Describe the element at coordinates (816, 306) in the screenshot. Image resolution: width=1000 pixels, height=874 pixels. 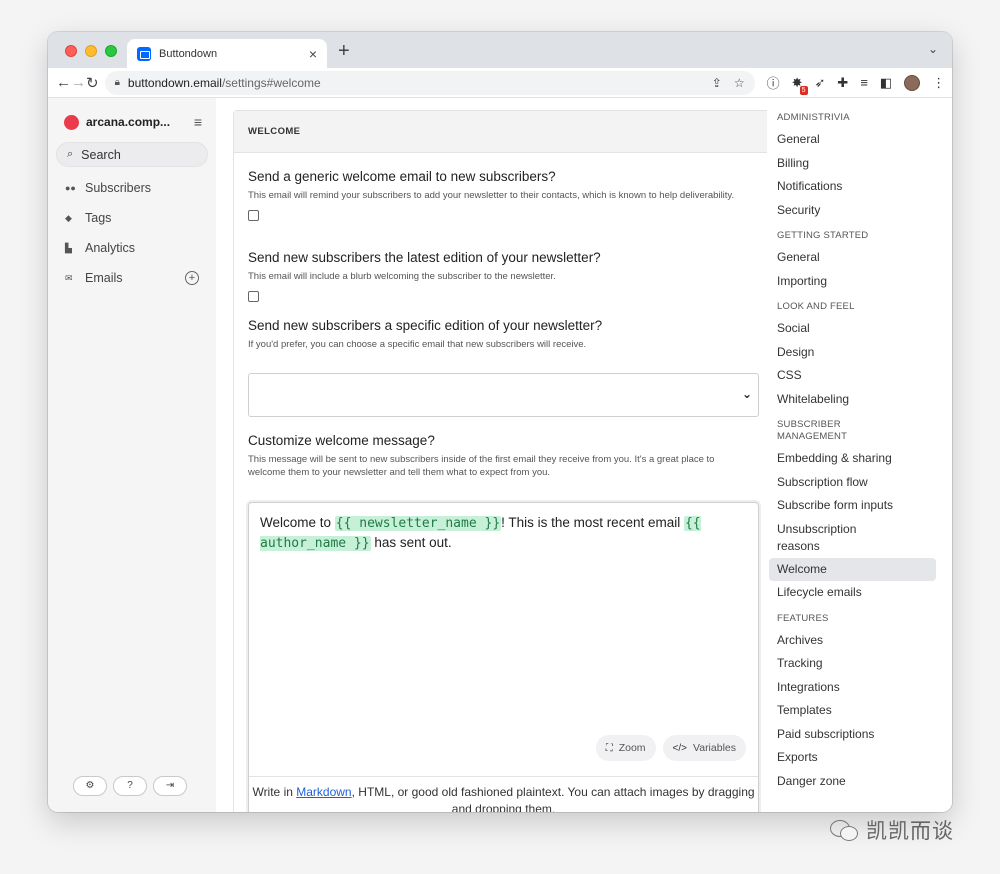
I see `nav-section-label: LOOK AND FEEL` at that location.